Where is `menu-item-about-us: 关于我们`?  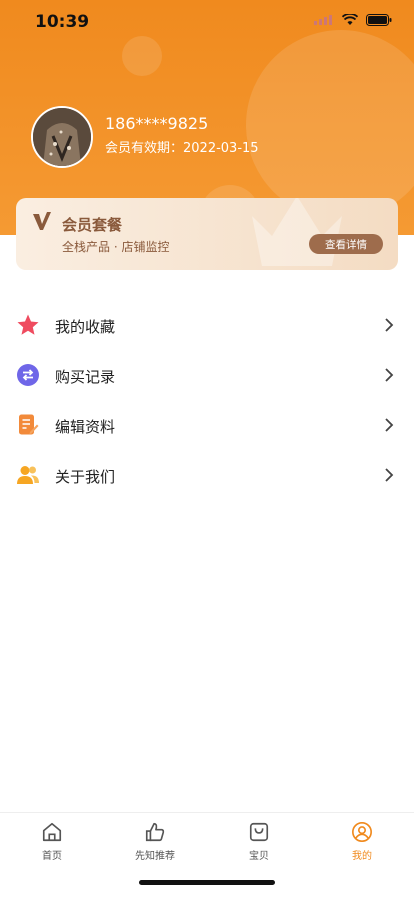
menu-item-about-us: 关于我们 is located at coordinates (207, 475).